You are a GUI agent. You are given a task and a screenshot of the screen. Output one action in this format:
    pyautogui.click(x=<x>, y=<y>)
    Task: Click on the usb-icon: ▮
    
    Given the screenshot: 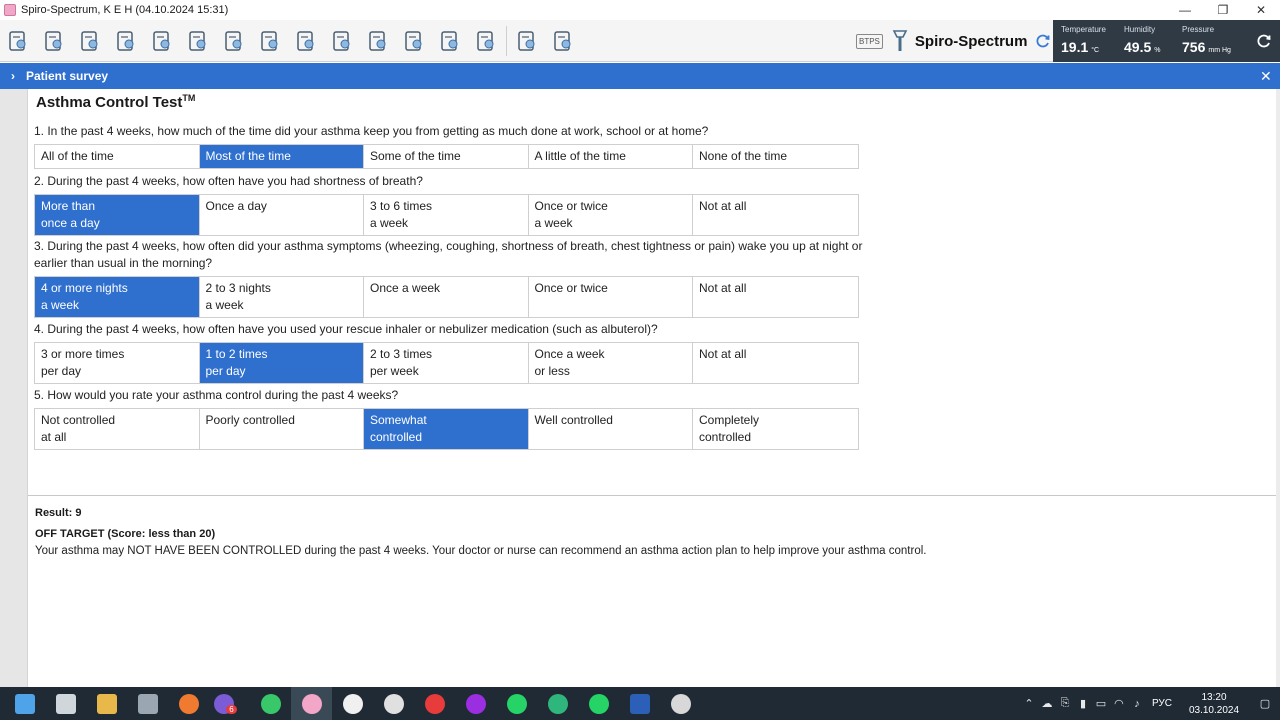 What is the action you would take?
    pyautogui.click(x=1083, y=703)
    